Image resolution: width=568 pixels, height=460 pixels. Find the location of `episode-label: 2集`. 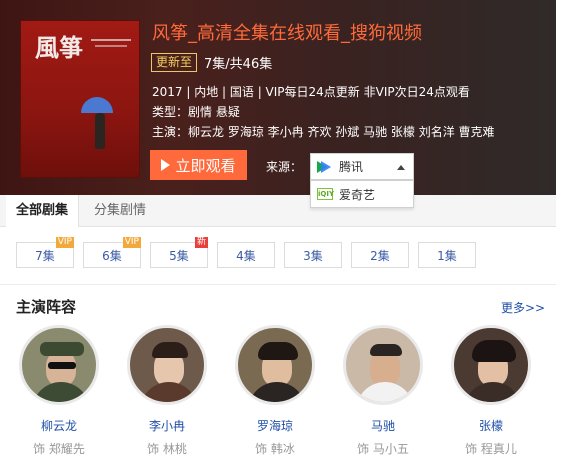

episode-label: 2集 is located at coordinates (380, 255).